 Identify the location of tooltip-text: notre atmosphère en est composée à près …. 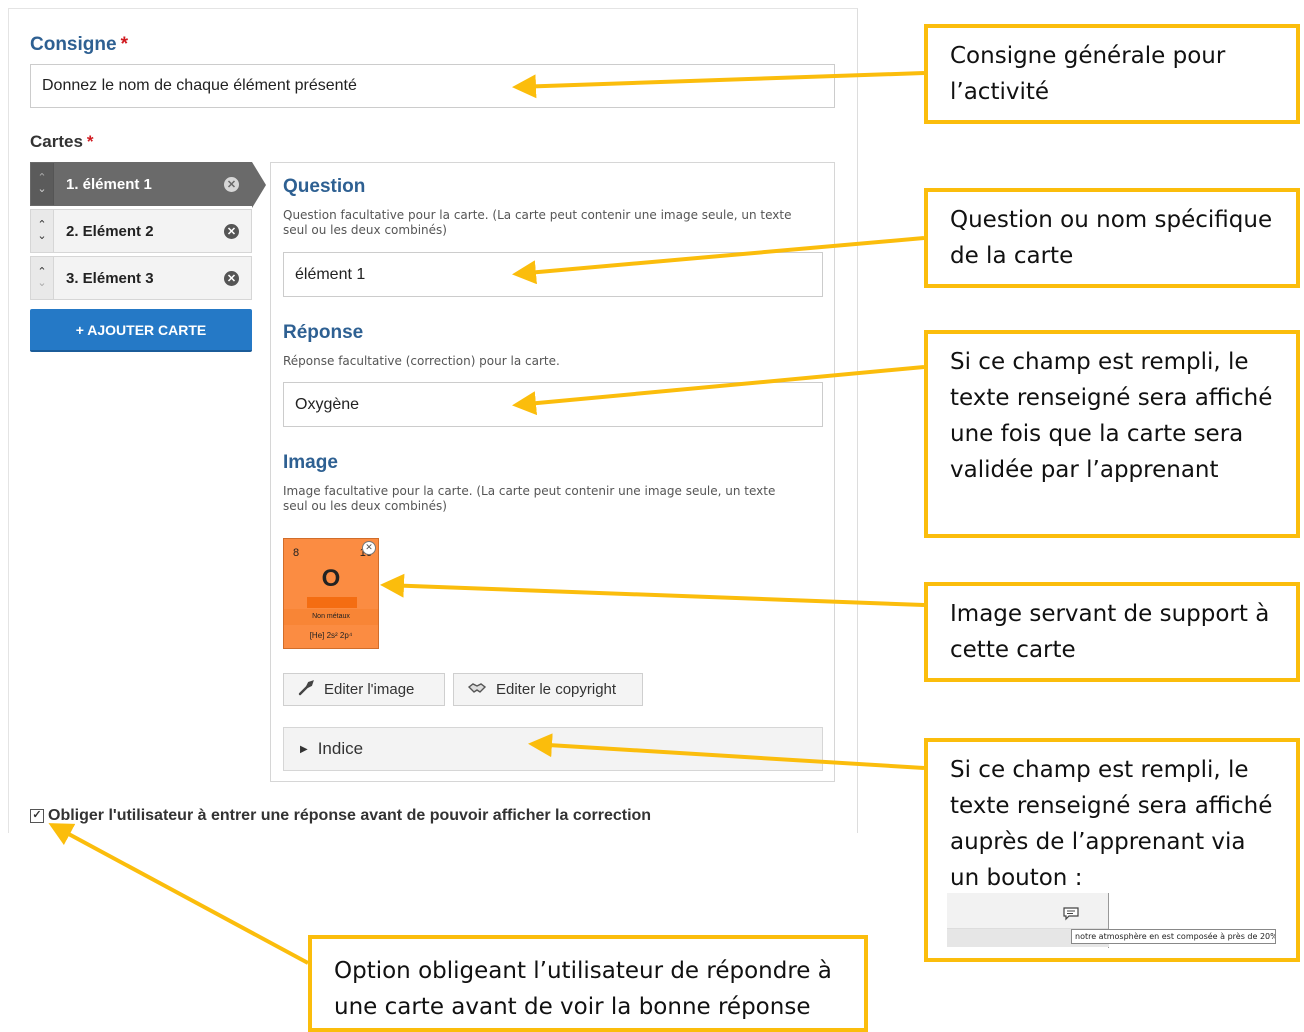
(1173, 936).